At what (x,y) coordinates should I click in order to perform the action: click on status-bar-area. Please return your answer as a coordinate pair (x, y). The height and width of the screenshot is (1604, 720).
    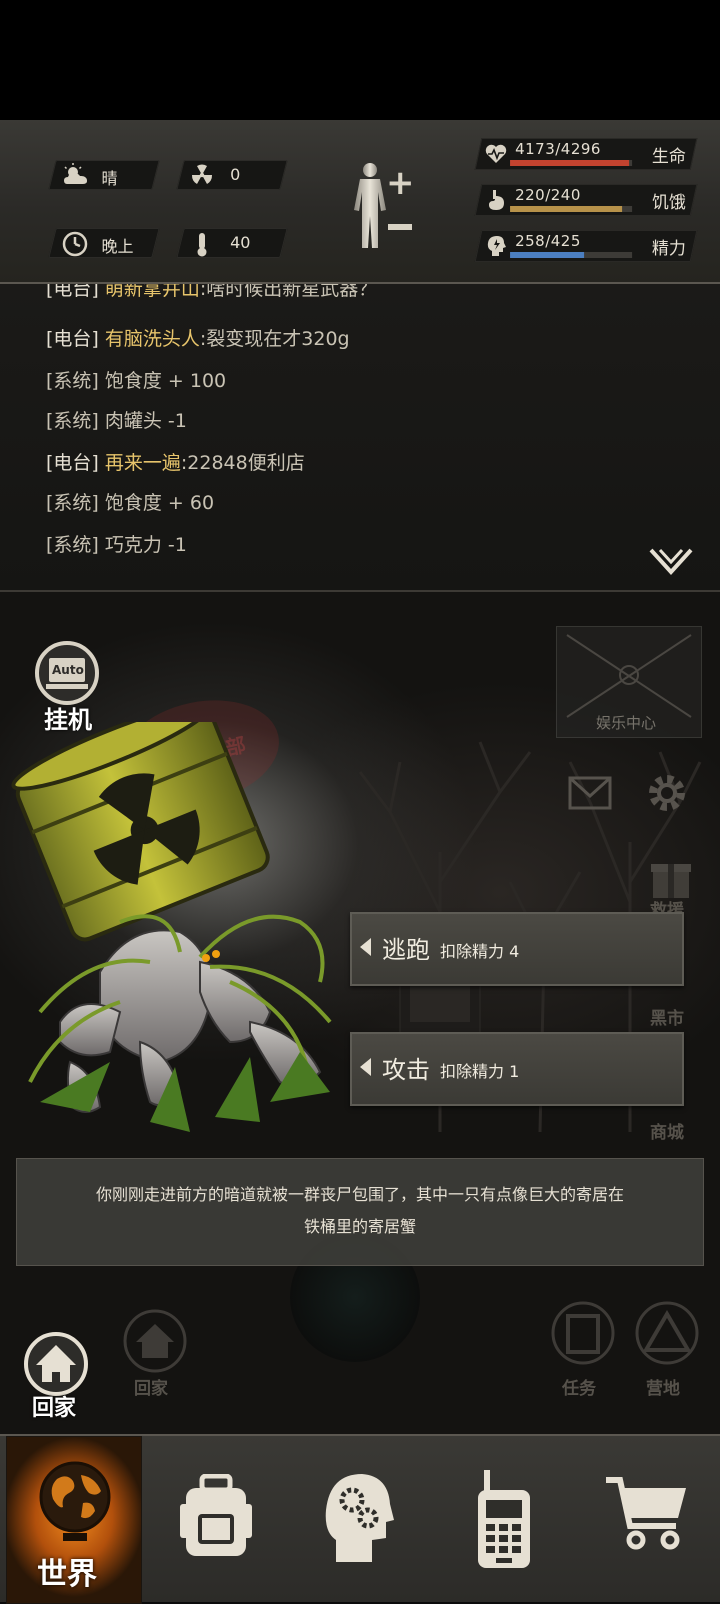
    Looking at the image, I should click on (360, 60).